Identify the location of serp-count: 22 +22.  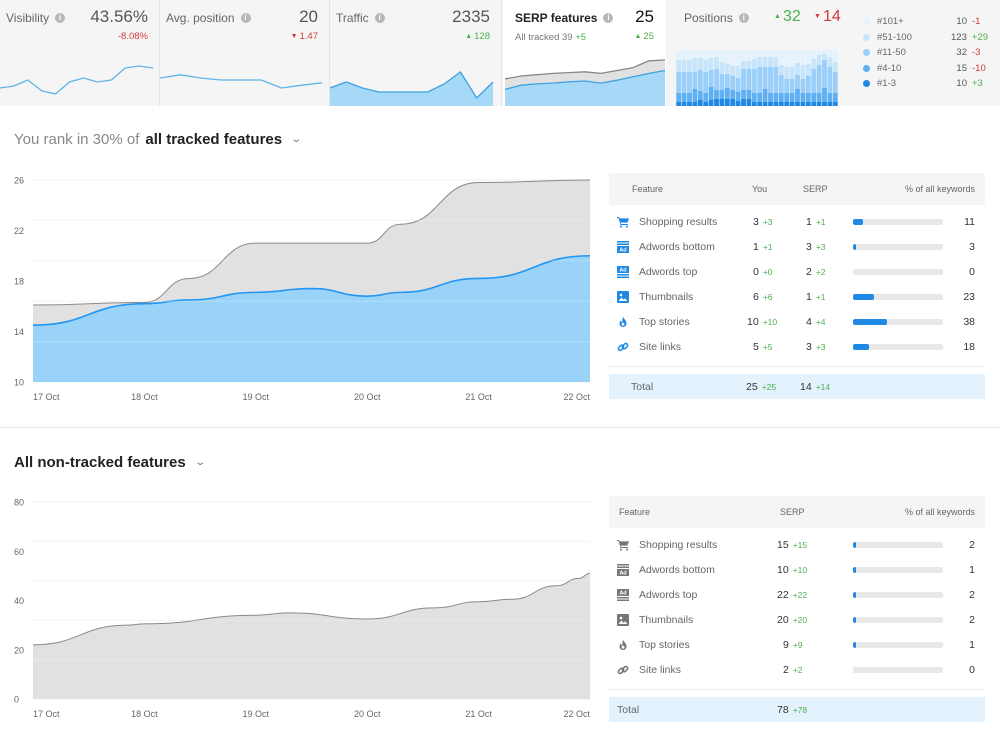
(792, 594).